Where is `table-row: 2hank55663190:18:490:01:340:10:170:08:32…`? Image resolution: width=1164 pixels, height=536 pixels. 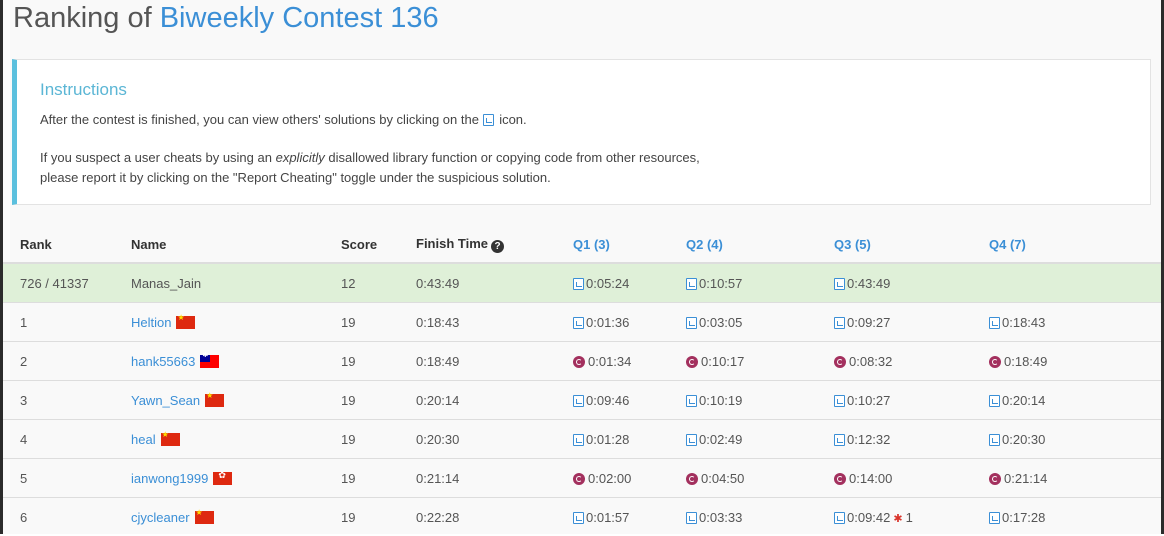 table-row: 2hank55663190:18:490:01:340:10:170:08:32… is located at coordinates (582, 361).